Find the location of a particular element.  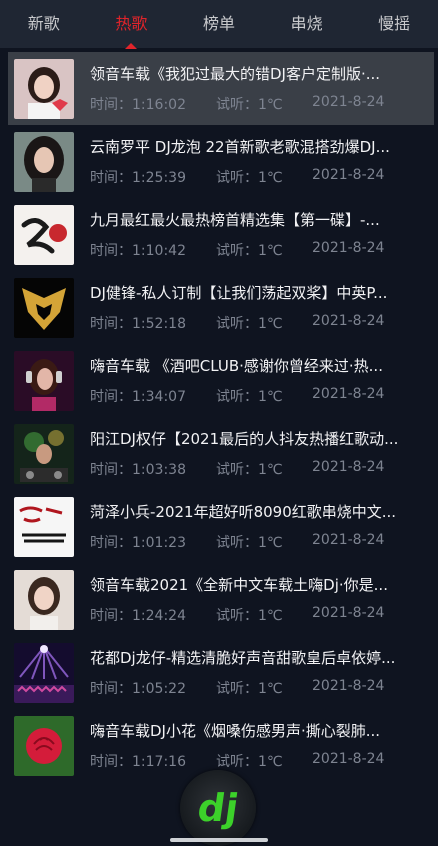

duration: 时间：1:03:38 is located at coordinates (138, 470).